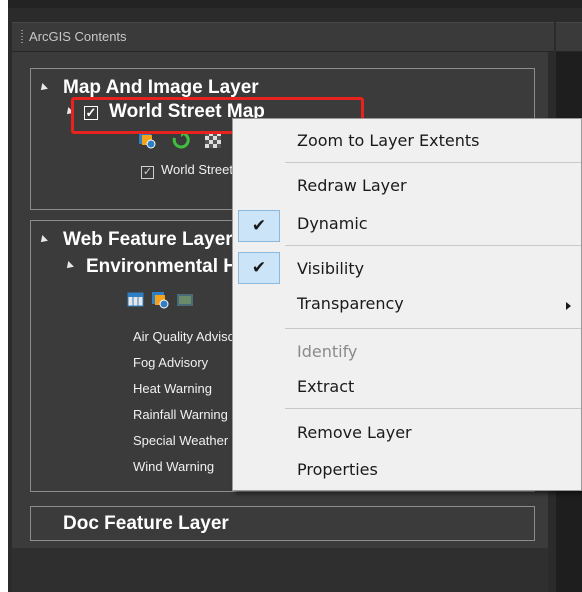 The width and height of the screenshot is (582, 592). What do you see at coordinates (146, 524) in the screenshot?
I see `doc-feature-layer-label: Doc Feature Layer` at bounding box center [146, 524].